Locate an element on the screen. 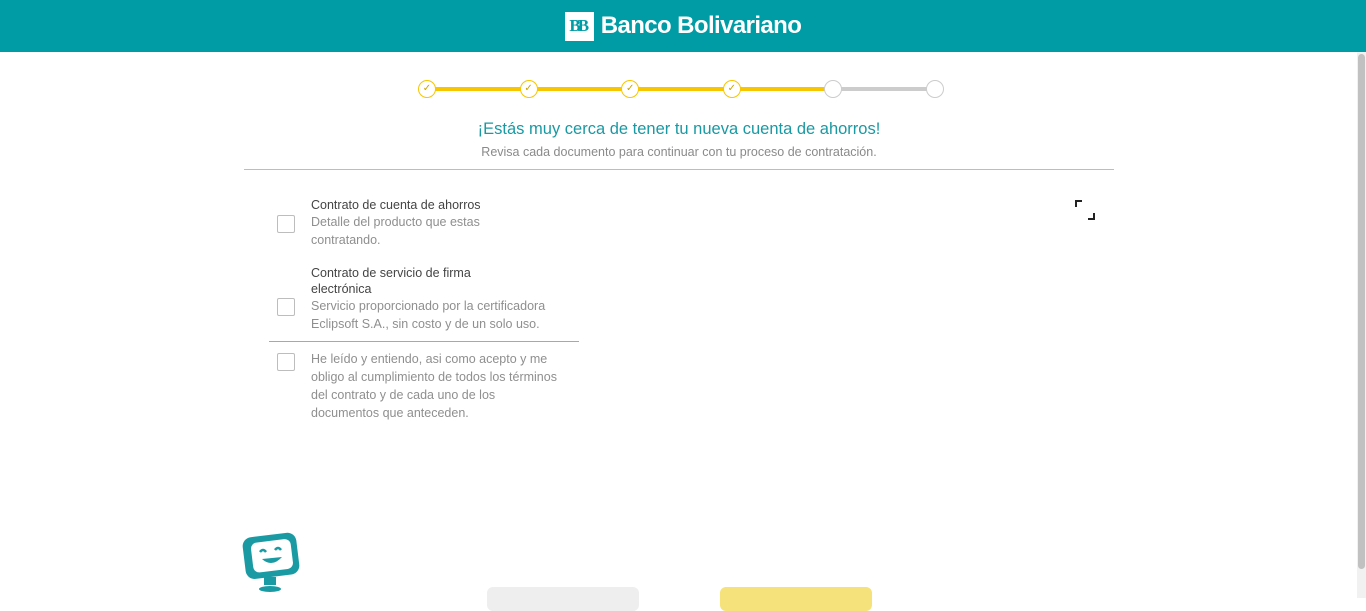 The width and height of the screenshot is (1366, 611). progress-stepper: ✓ ✓ ✓ ✓ is located at coordinates (681, 89).